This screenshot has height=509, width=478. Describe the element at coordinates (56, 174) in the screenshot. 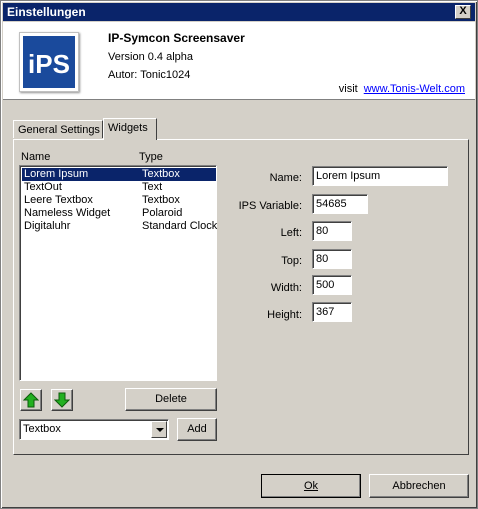

I see `widget-name: Lorem Ipsum` at that location.